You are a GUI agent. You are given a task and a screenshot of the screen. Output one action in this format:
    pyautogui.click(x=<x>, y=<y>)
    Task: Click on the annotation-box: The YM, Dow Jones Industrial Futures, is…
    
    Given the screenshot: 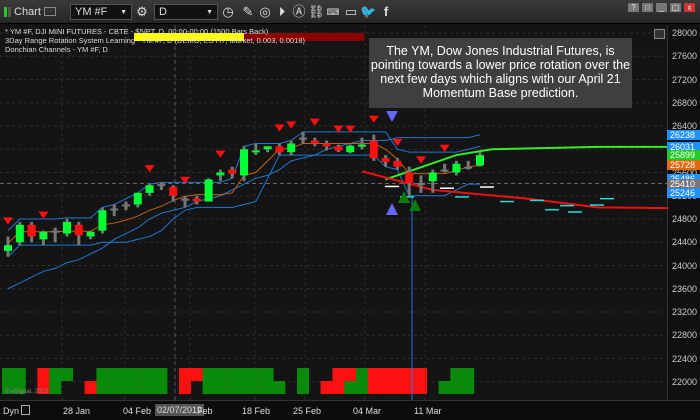 What is the action you would take?
    pyautogui.click(x=500, y=73)
    